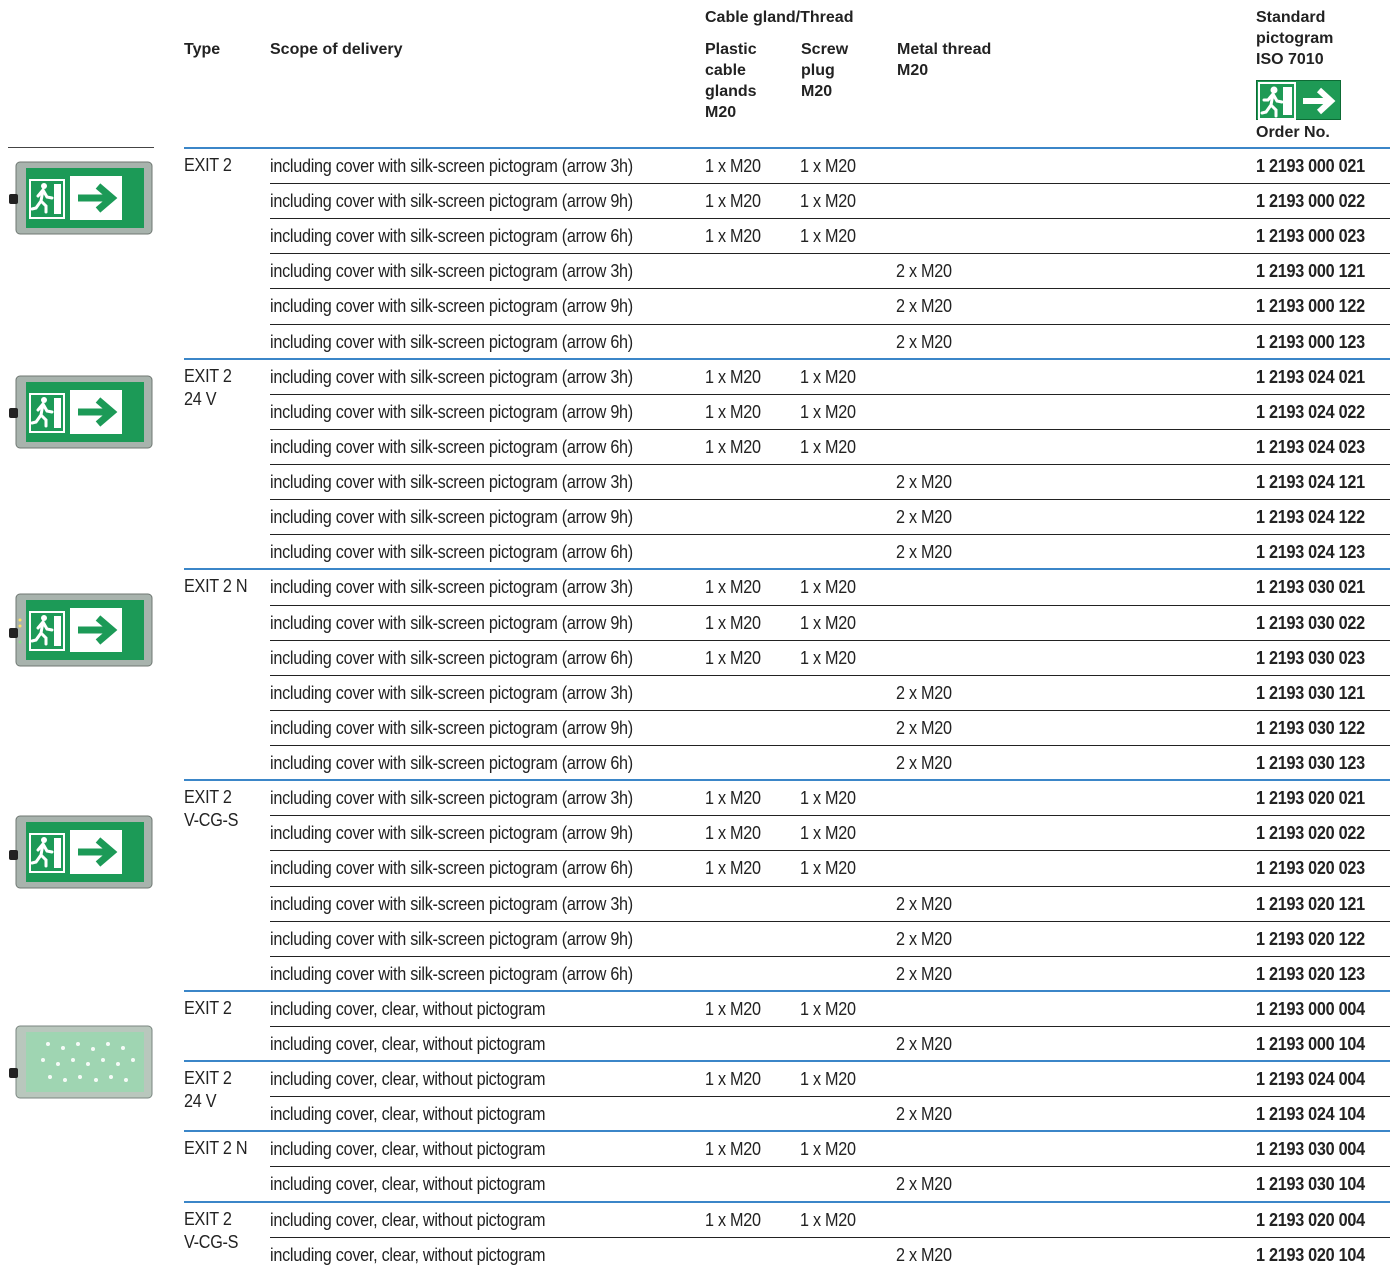 This screenshot has width=1399, height=1273. What do you see at coordinates (336, 49) in the screenshot?
I see `header-scope-of-delivery: Scope of delivery` at bounding box center [336, 49].